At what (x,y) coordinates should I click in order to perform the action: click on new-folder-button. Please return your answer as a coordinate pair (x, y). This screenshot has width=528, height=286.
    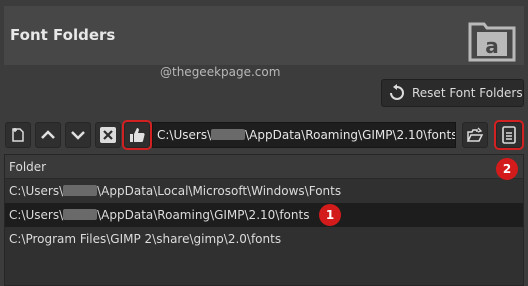
    Looking at the image, I should click on (18, 135).